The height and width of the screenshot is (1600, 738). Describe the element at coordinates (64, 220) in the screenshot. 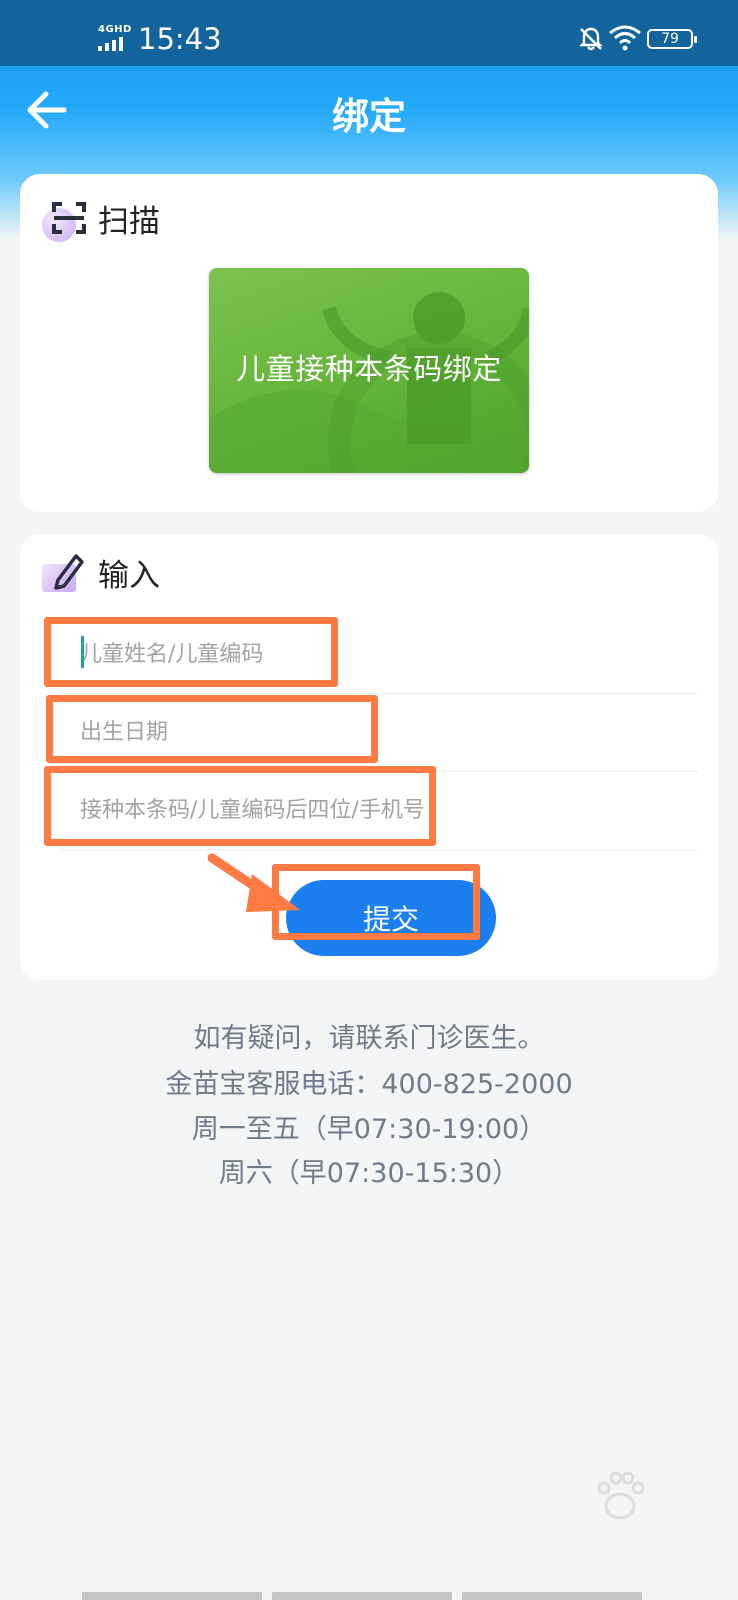

I see `scan-icon` at that location.